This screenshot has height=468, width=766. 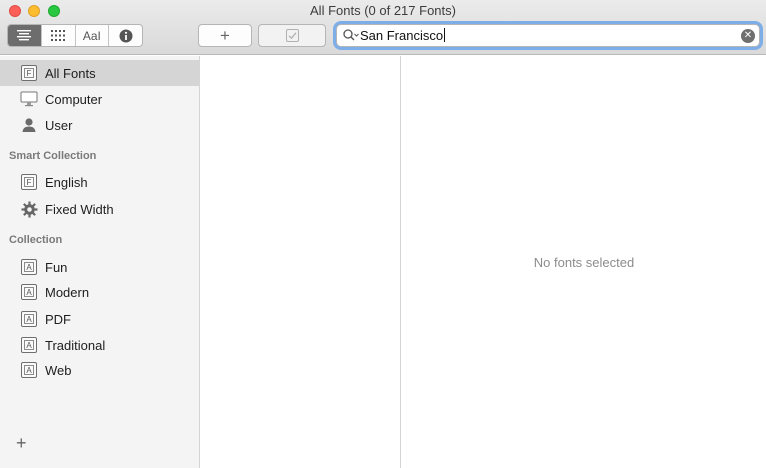 What do you see at coordinates (100, 267) in the screenshot?
I see `sidebar-item-fun: A Fun` at bounding box center [100, 267].